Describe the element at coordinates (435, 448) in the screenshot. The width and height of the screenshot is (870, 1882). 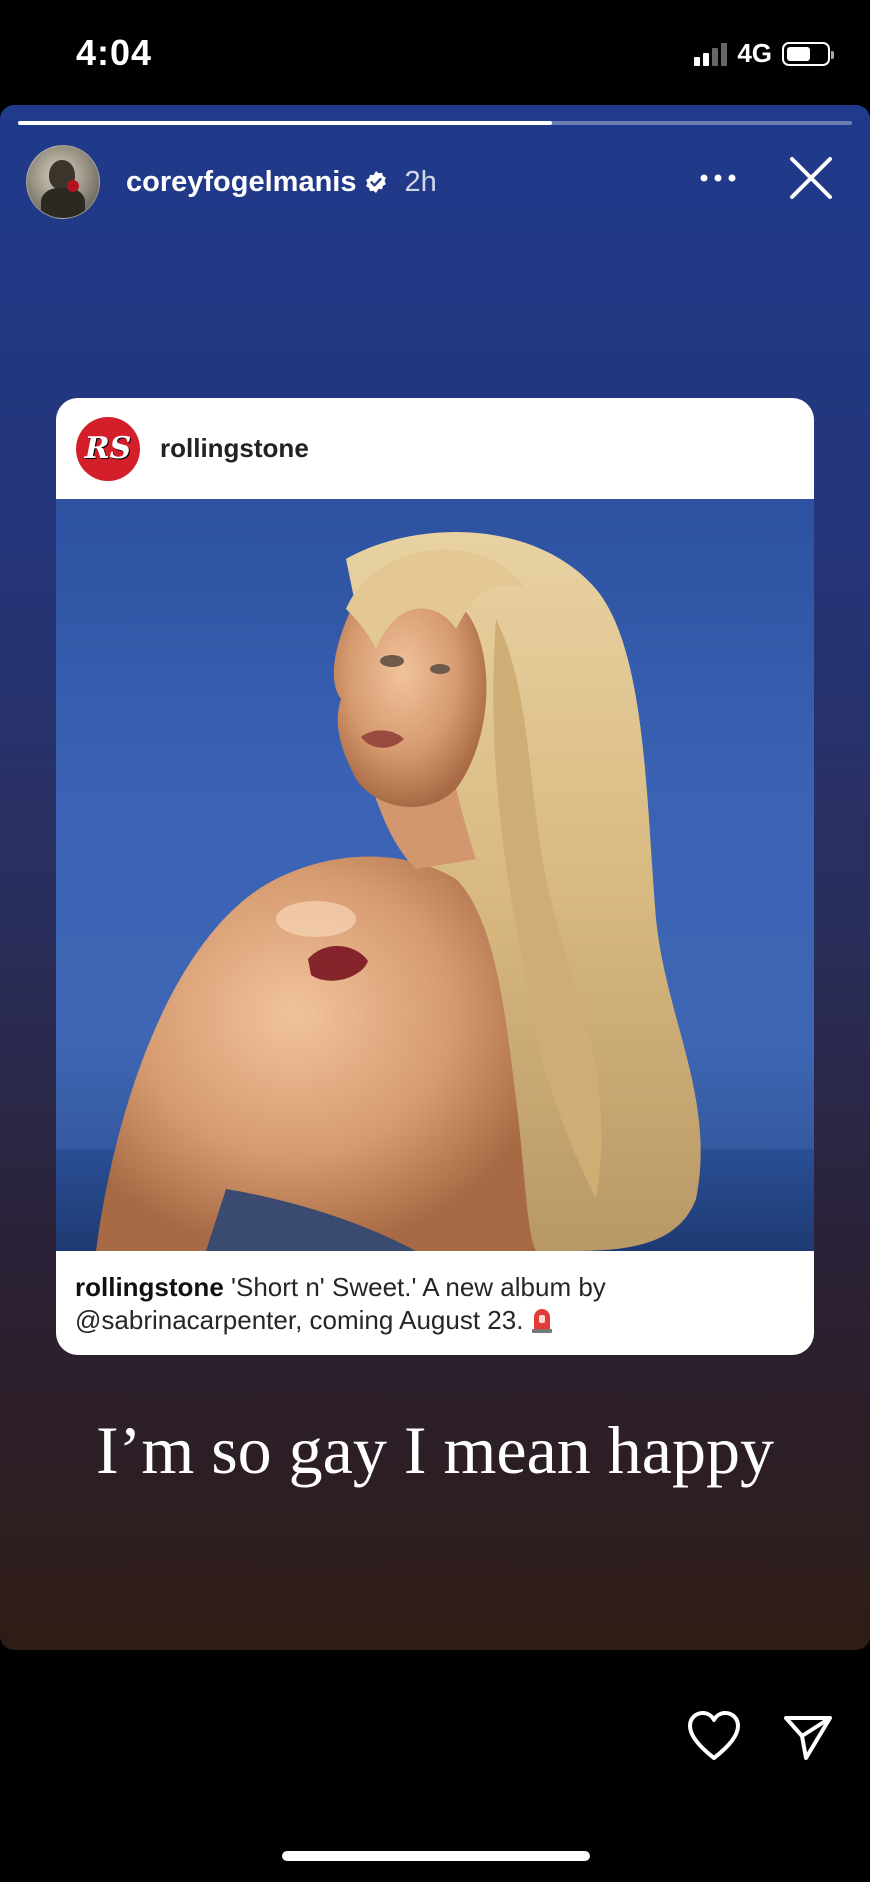
I see `shared-post-header: RS rollingstone` at that location.